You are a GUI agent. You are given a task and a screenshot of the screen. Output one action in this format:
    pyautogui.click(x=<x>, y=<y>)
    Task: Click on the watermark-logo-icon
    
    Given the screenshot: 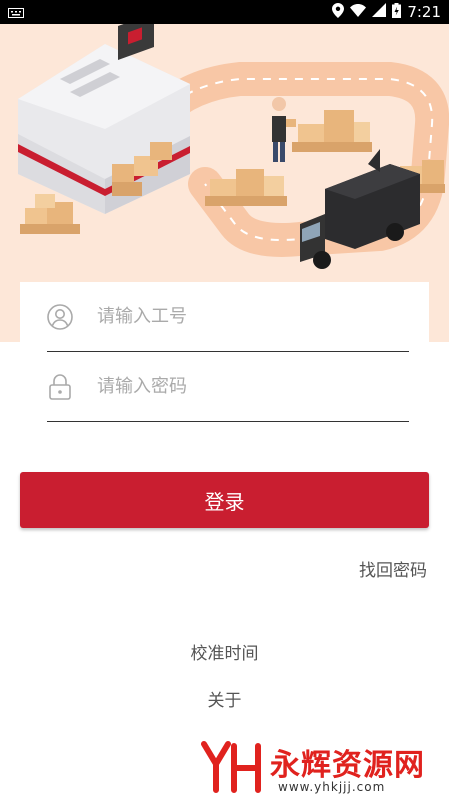 What is the action you would take?
    pyautogui.click(x=231, y=767)
    